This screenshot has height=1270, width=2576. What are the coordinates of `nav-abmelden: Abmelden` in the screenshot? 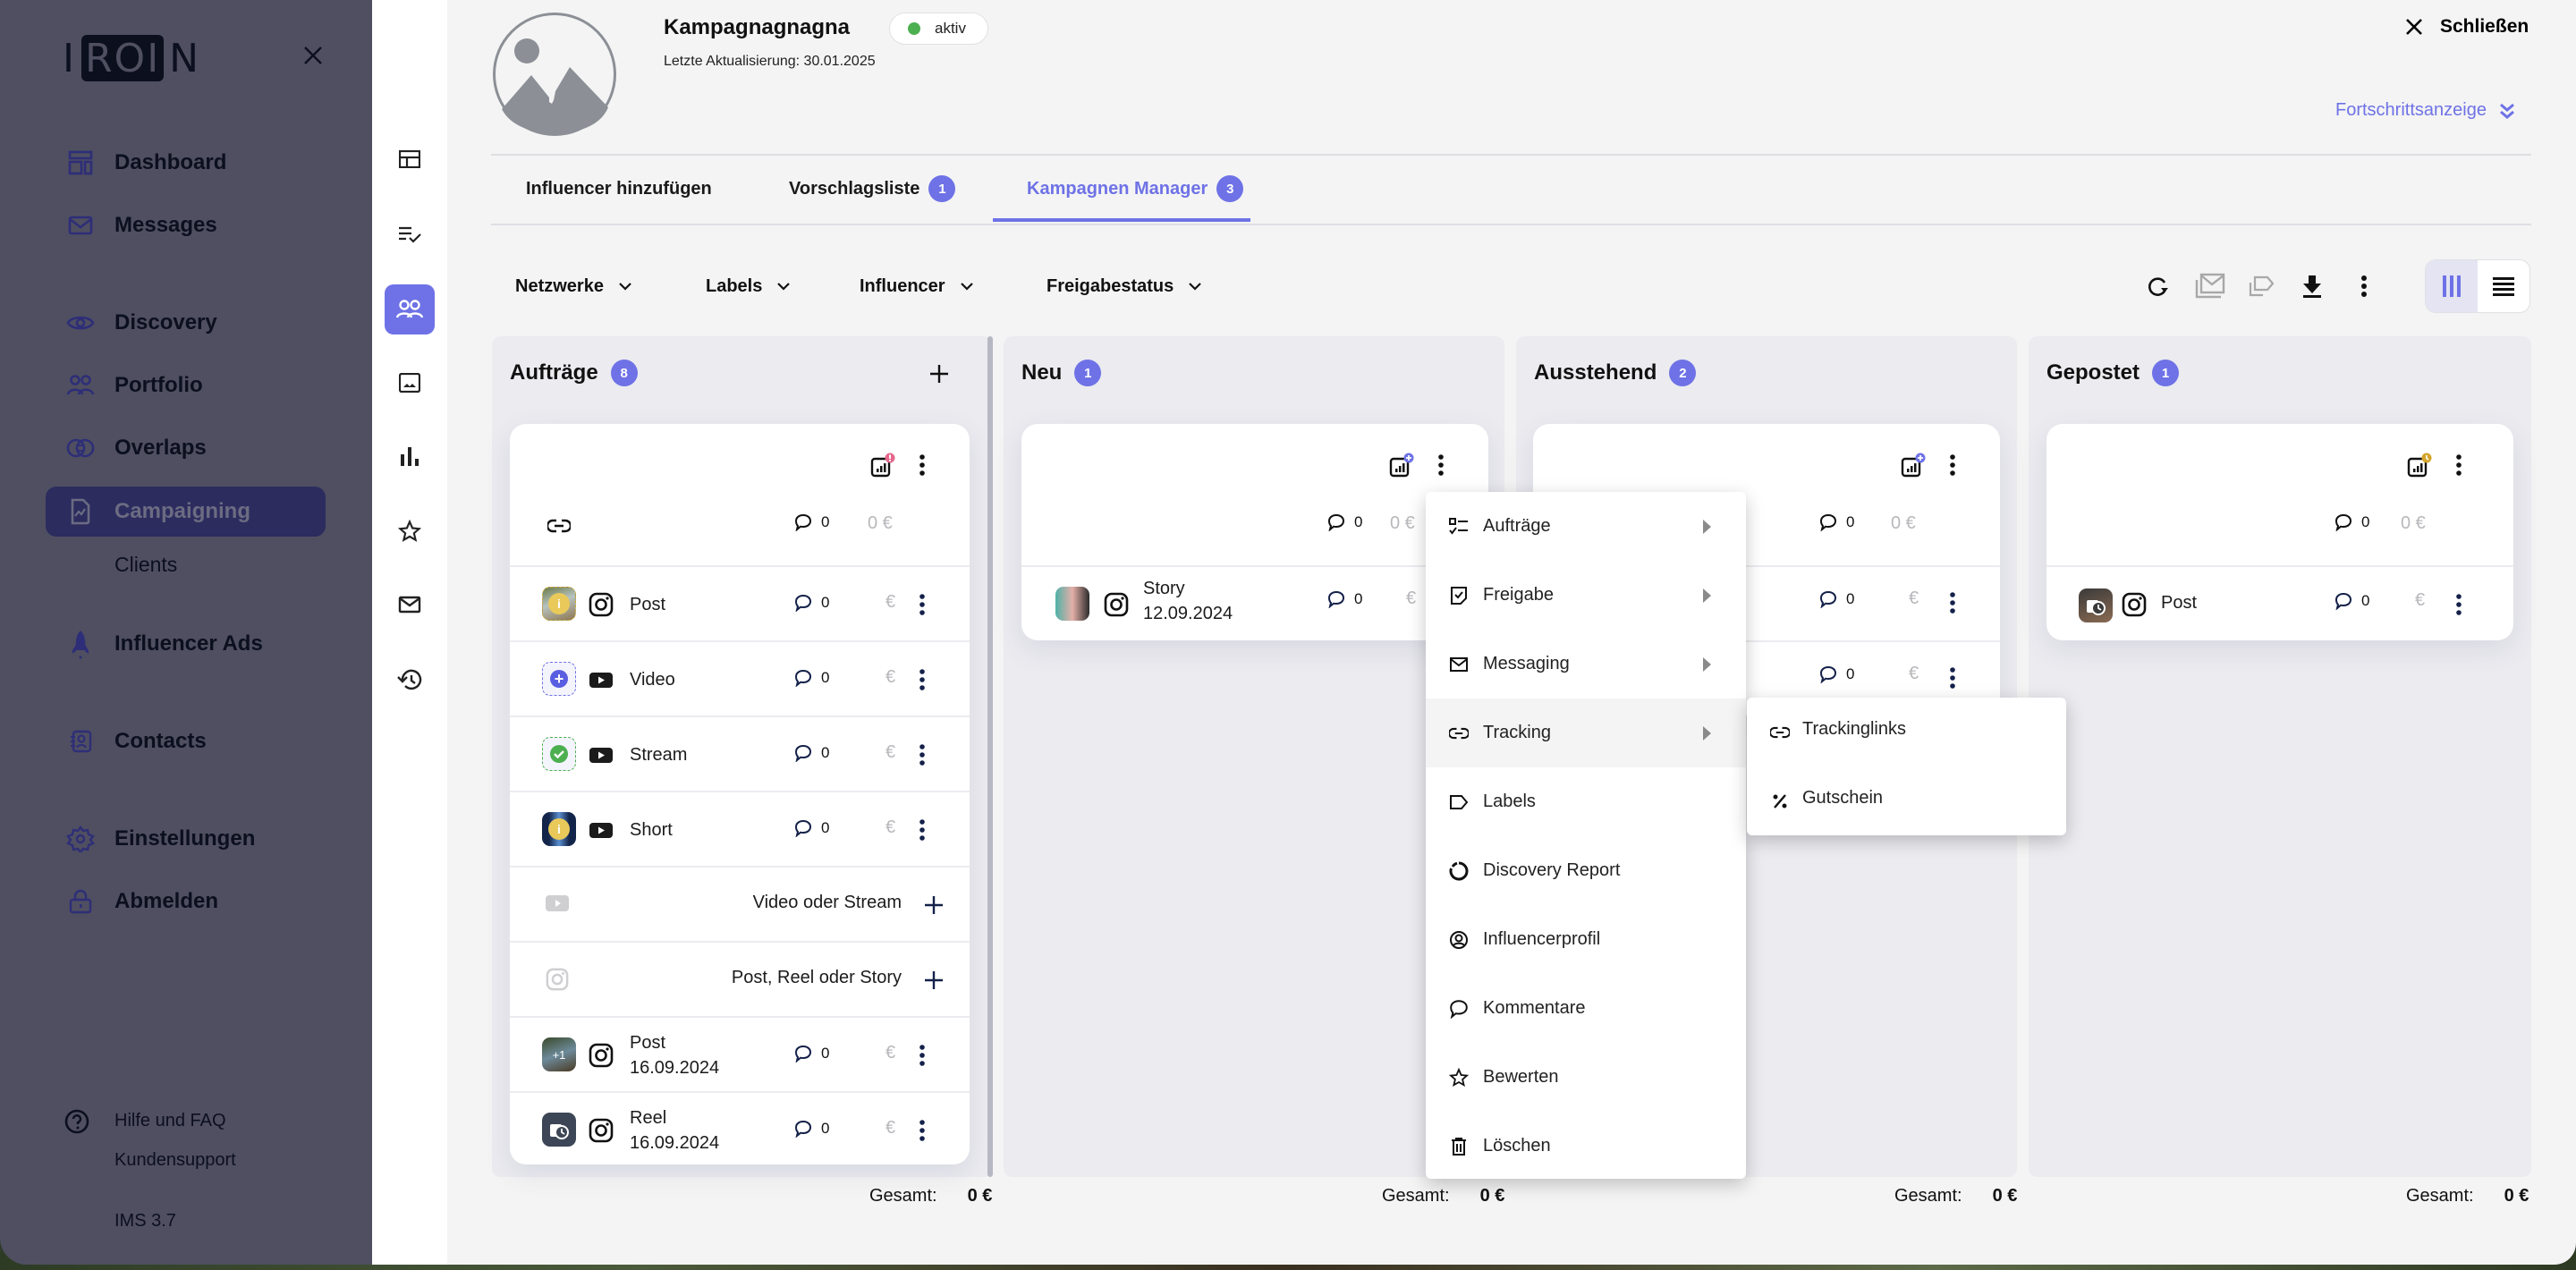 It's located at (142, 901).